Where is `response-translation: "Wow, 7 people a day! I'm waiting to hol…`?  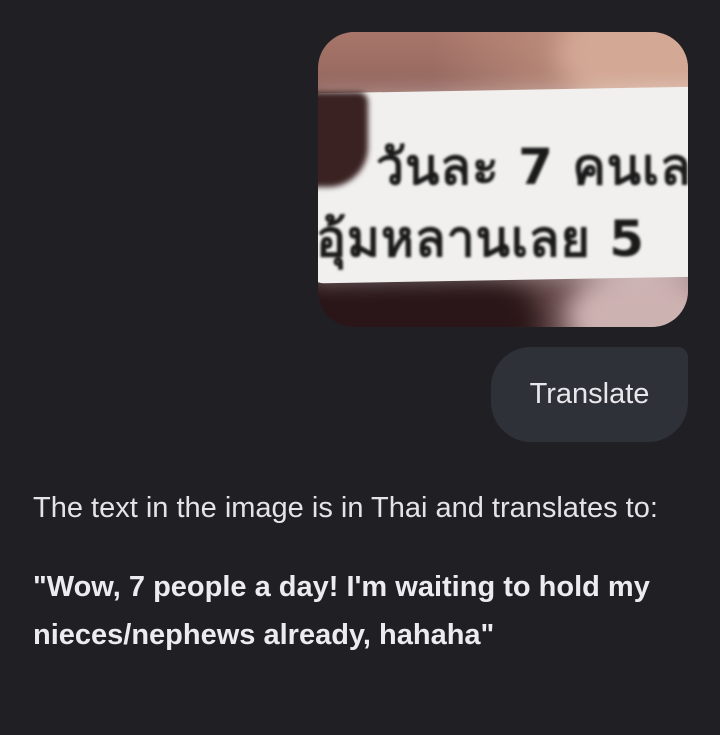 response-translation: "Wow, 7 people a day! I'm waiting to hol… is located at coordinates (341, 611).